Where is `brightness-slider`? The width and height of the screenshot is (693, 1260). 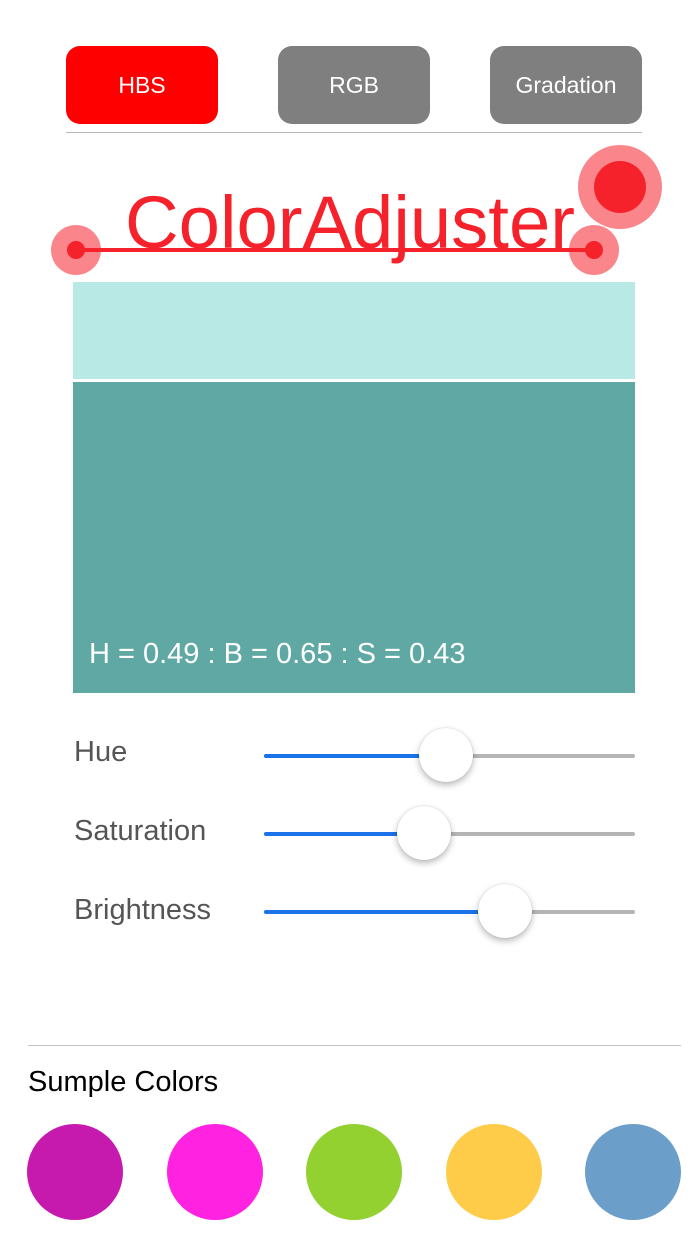
brightness-slider is located at coordinates (449, 911).